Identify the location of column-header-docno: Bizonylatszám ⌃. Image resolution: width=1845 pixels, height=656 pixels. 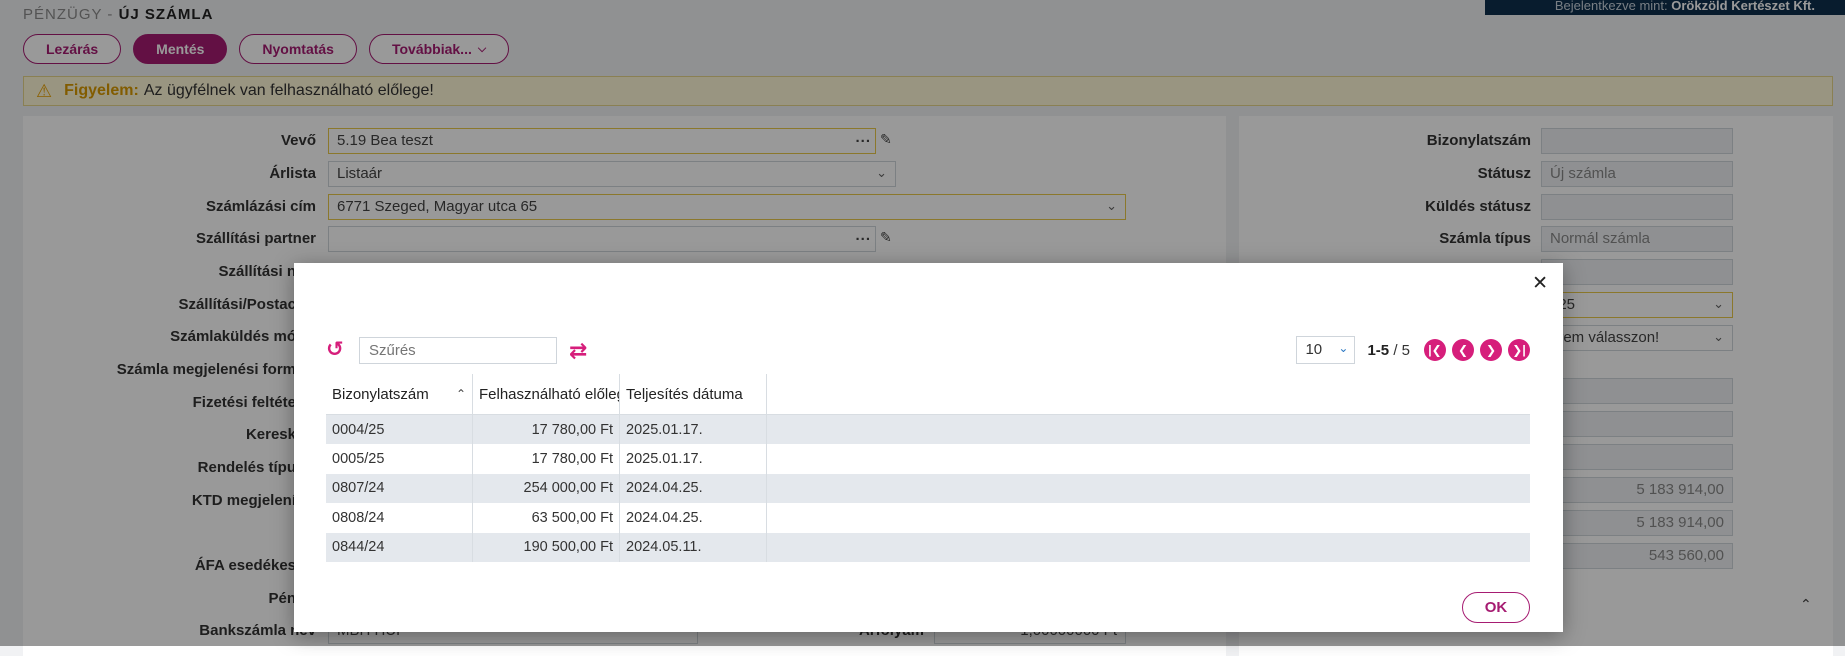
(399, 394).